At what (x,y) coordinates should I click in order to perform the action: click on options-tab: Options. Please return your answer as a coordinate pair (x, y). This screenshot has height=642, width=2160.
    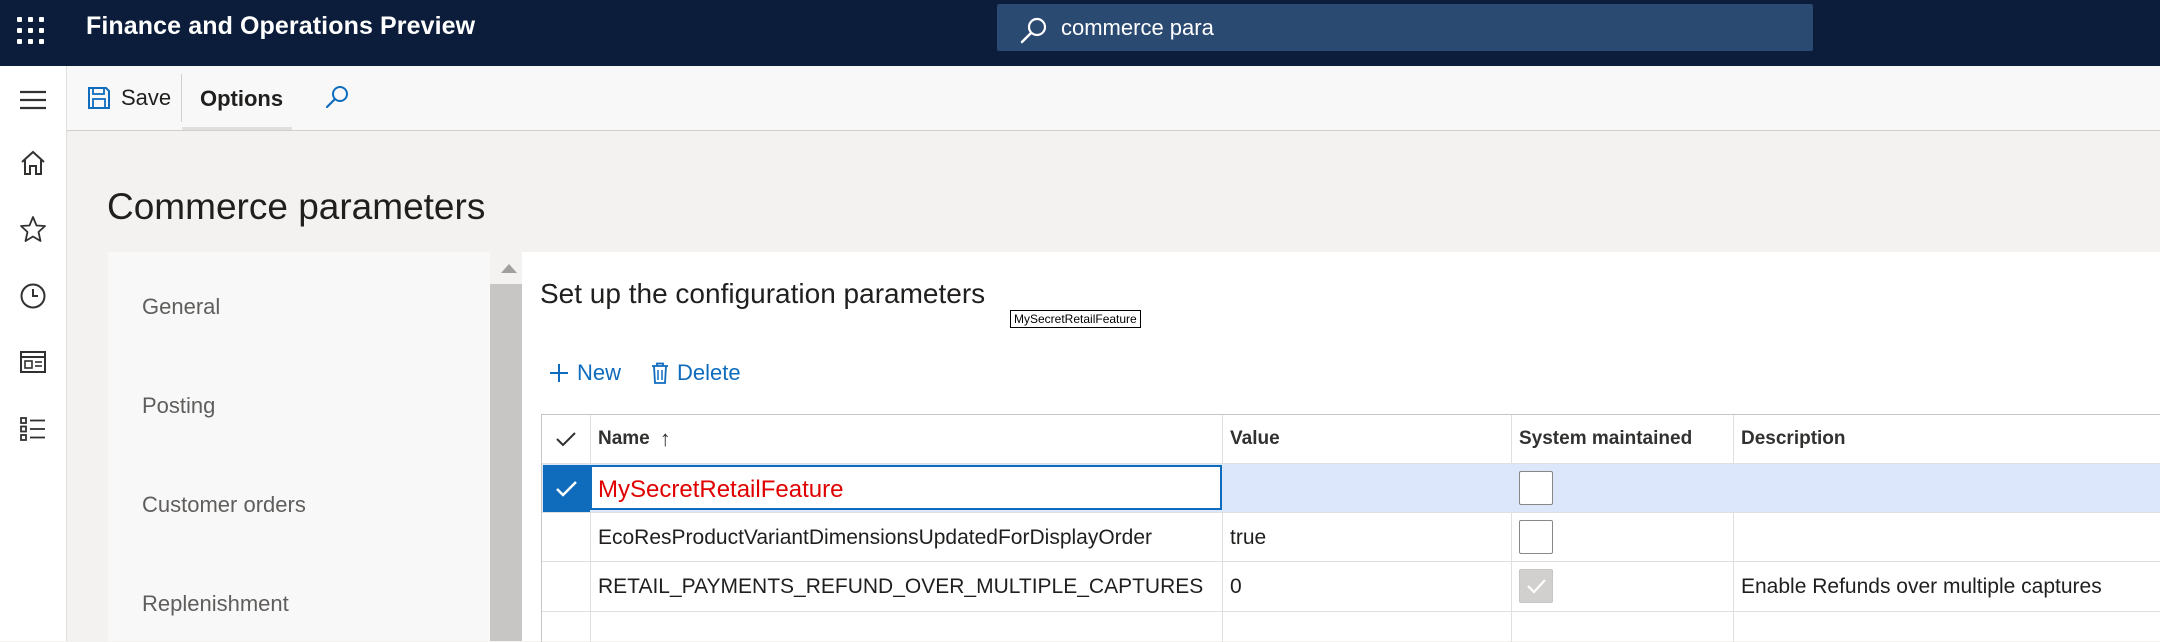
    Looking at the image, I should click on (241, 99).